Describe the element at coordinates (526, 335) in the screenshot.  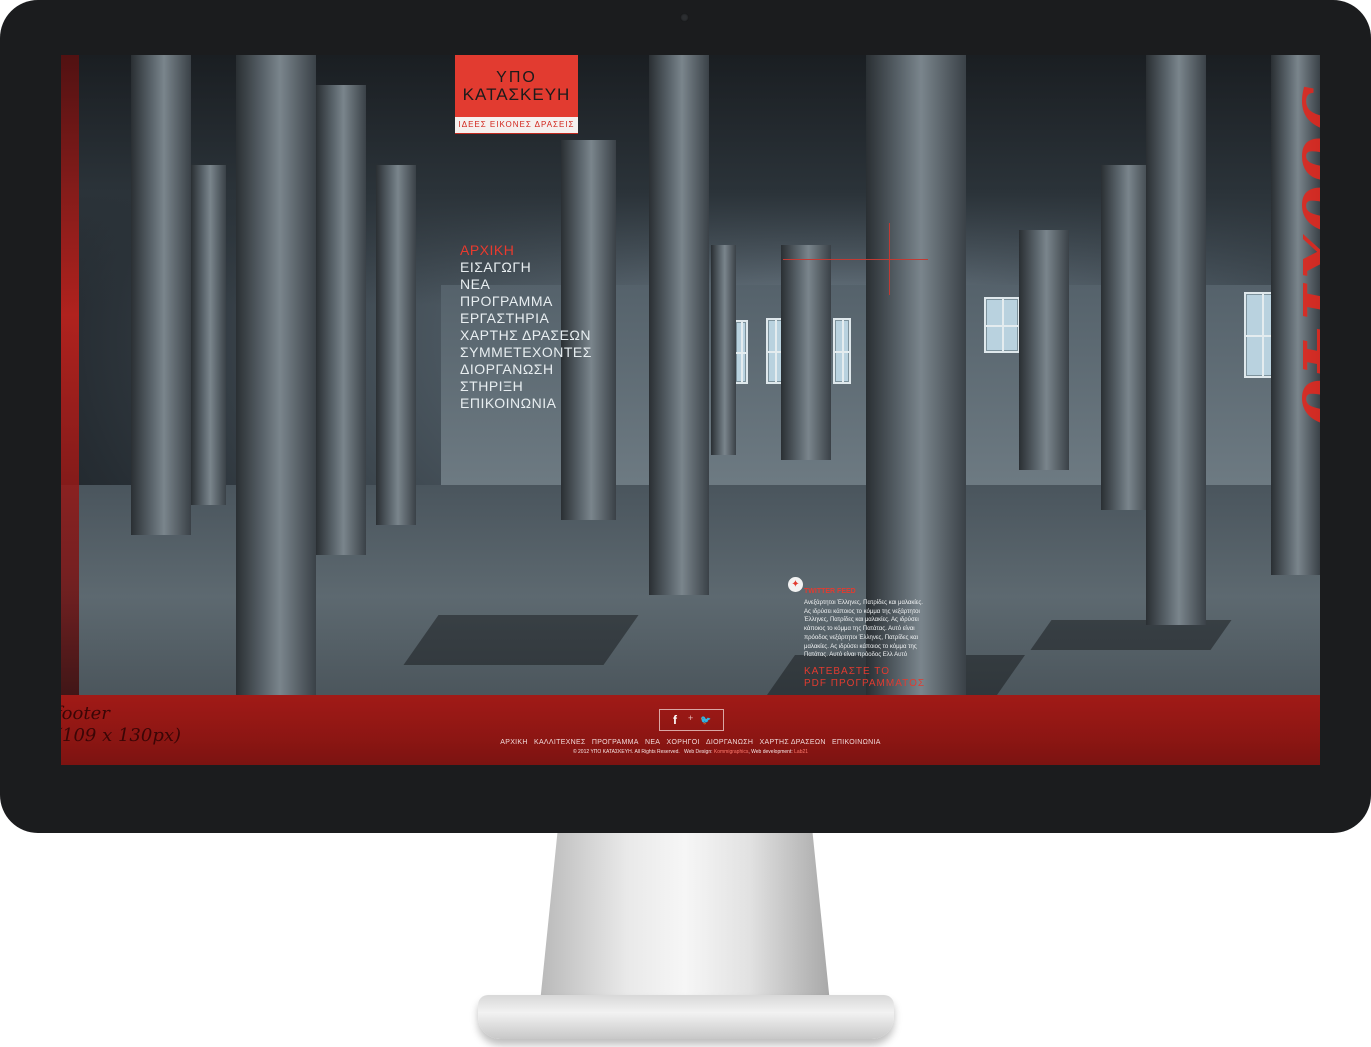
I see `nav-item-actions-map: ΧΑΡΤΗΣ ΔΡΑΣΕΩΝ` at that location.